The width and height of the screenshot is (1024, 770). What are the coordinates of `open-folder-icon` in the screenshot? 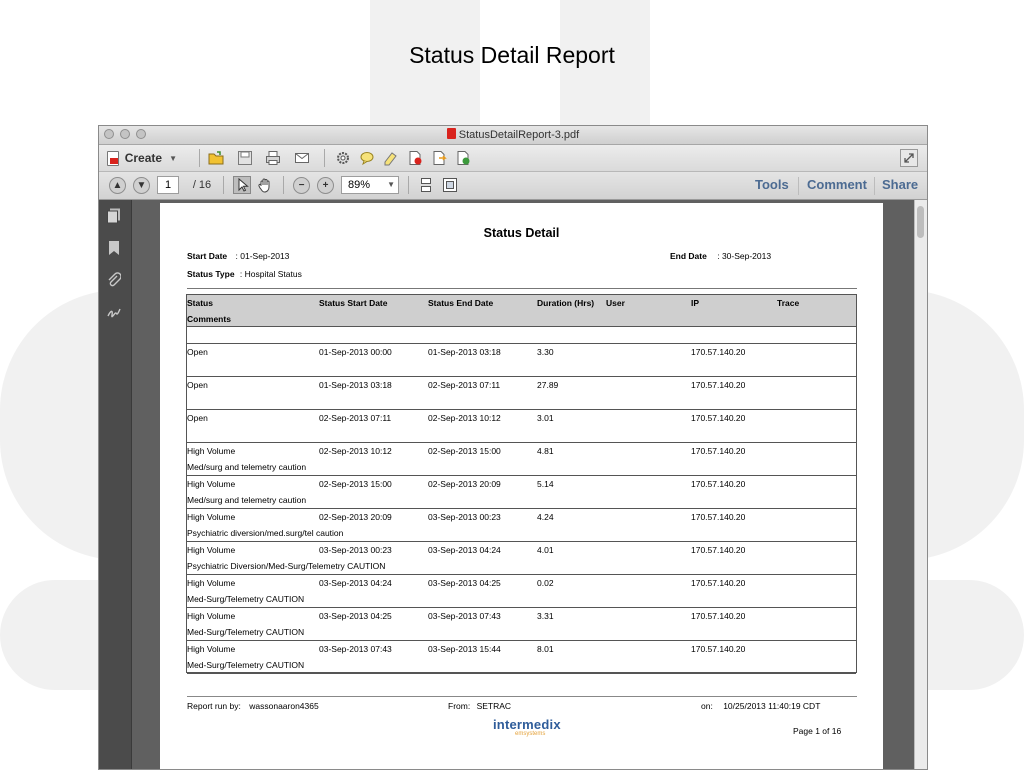 It's located at (216, 158).